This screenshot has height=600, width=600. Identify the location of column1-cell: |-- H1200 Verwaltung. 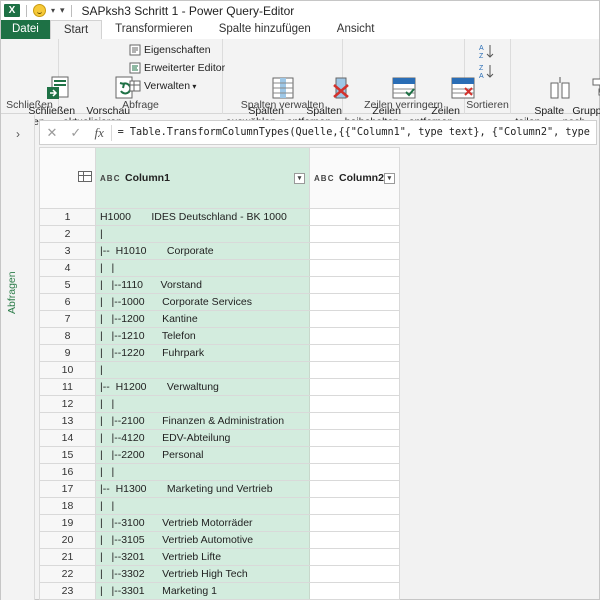
(203, 387).